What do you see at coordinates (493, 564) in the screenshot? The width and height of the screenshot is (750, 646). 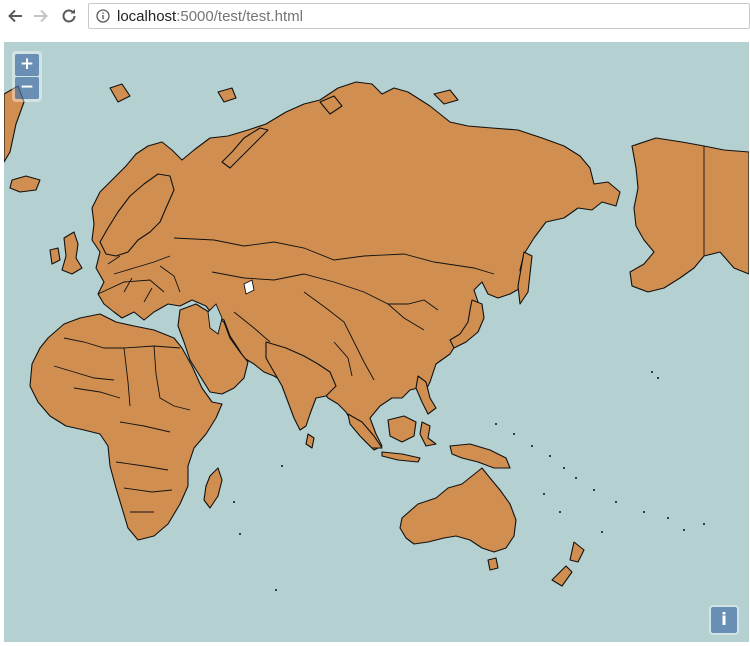 I see `tasmania` at bounding box center [493, 564].